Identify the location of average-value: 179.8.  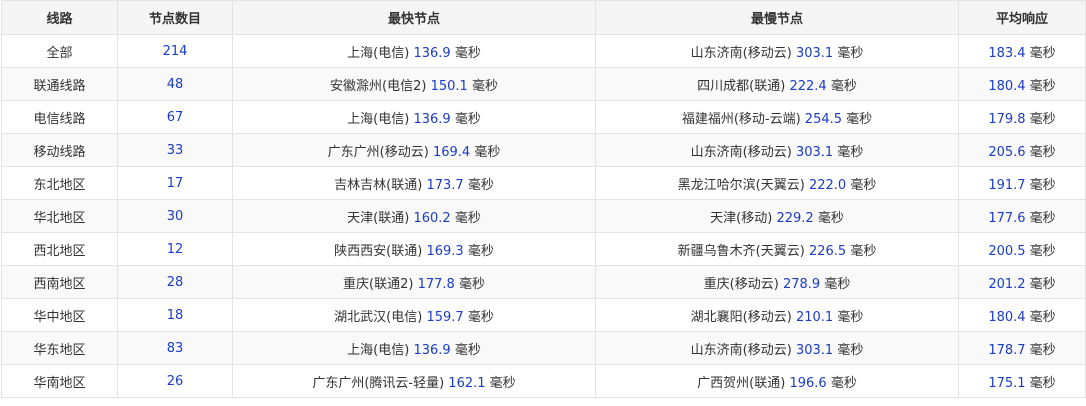
(1007, 119).